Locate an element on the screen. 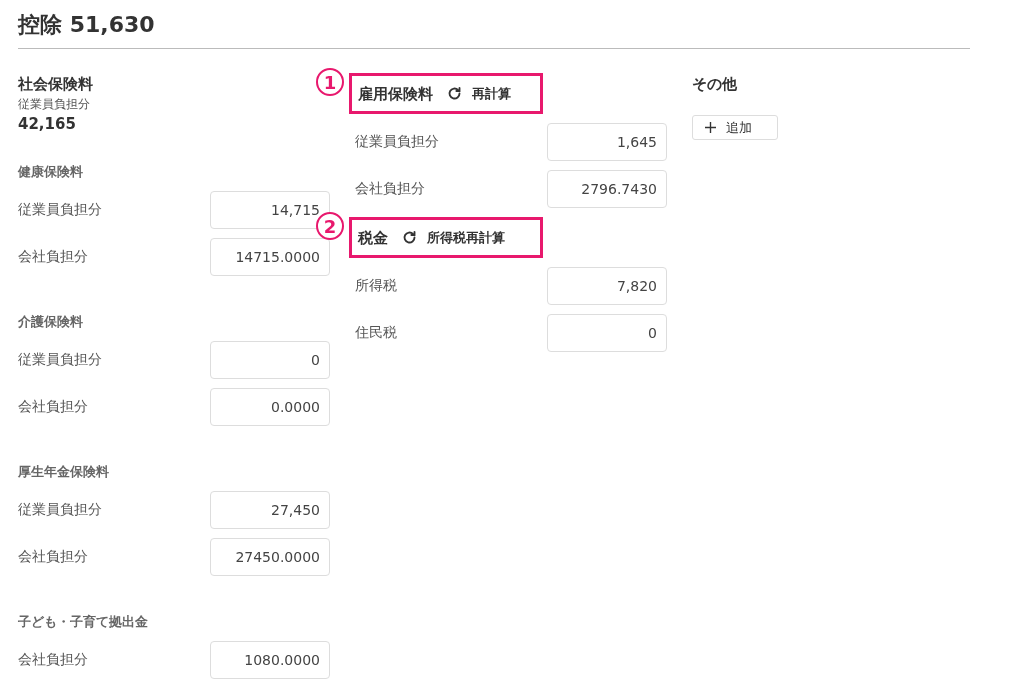 Image resolution: width=1020 pixels, height=680 pixels. recalculate-button: 所得税再計算 is located at coordinates (453, 237).